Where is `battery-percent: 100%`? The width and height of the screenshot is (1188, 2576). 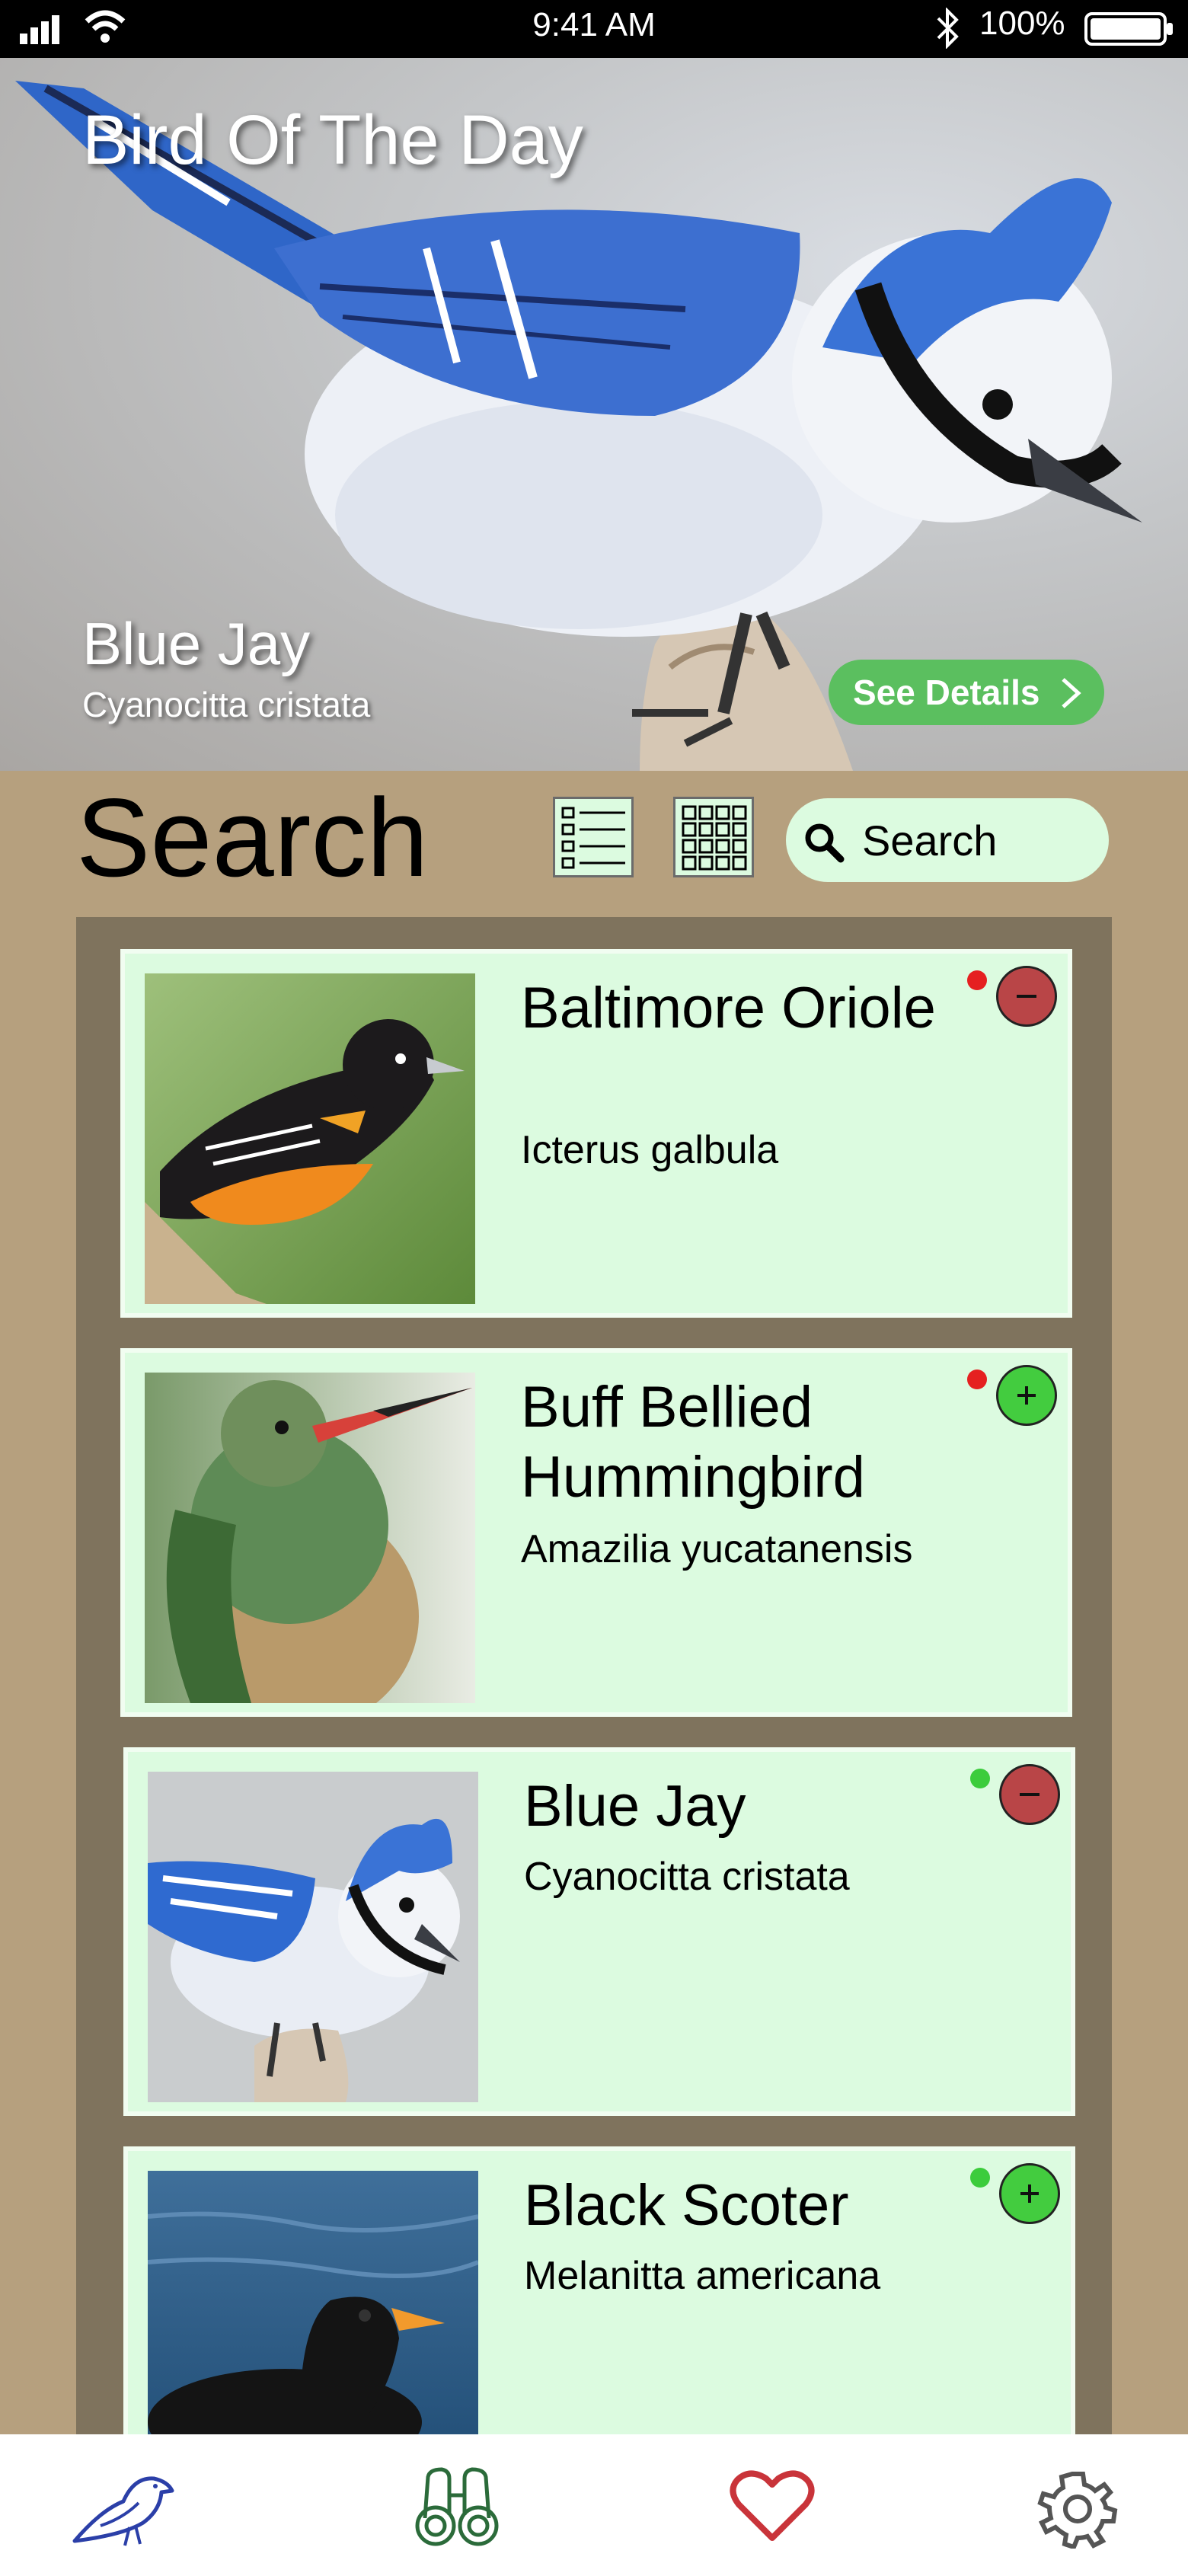 battery-percent: 100% is located at coordinates (1022, 24).